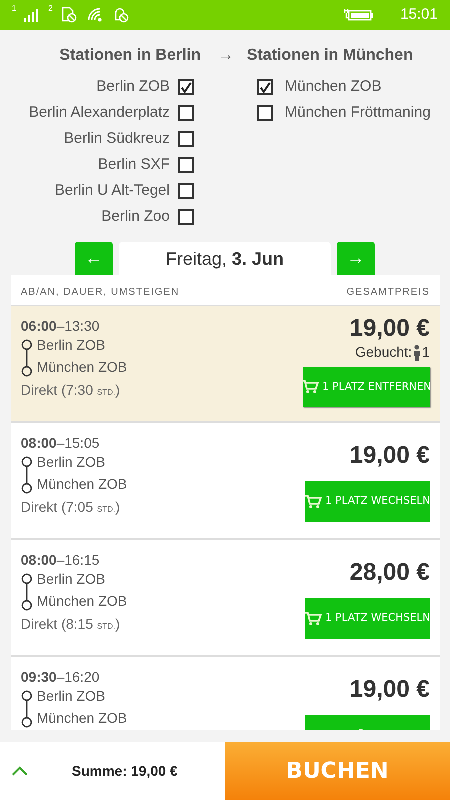 Image resolution: width=450 pixels, height=800 pixels. Describe the element at coordinates (130, 56) in the screenshot. I see `column-heading: Stationen in Berlin` at that location.